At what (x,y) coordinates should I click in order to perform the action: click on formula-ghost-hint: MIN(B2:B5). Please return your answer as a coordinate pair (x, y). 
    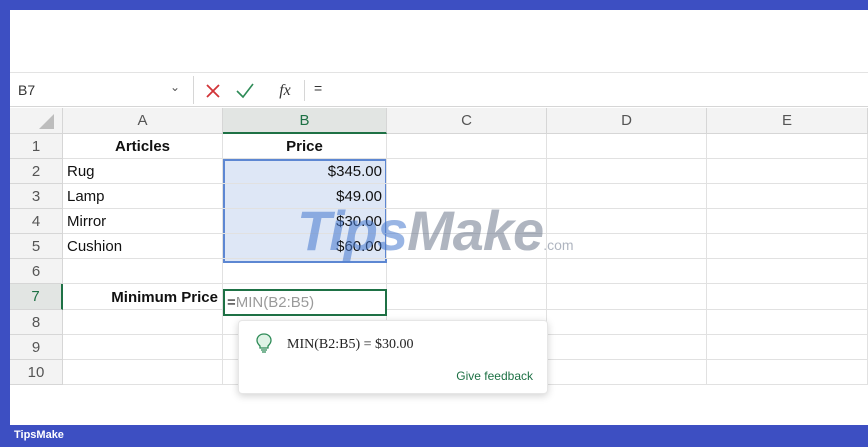
    Looking at the image, I should click on (275, 302).